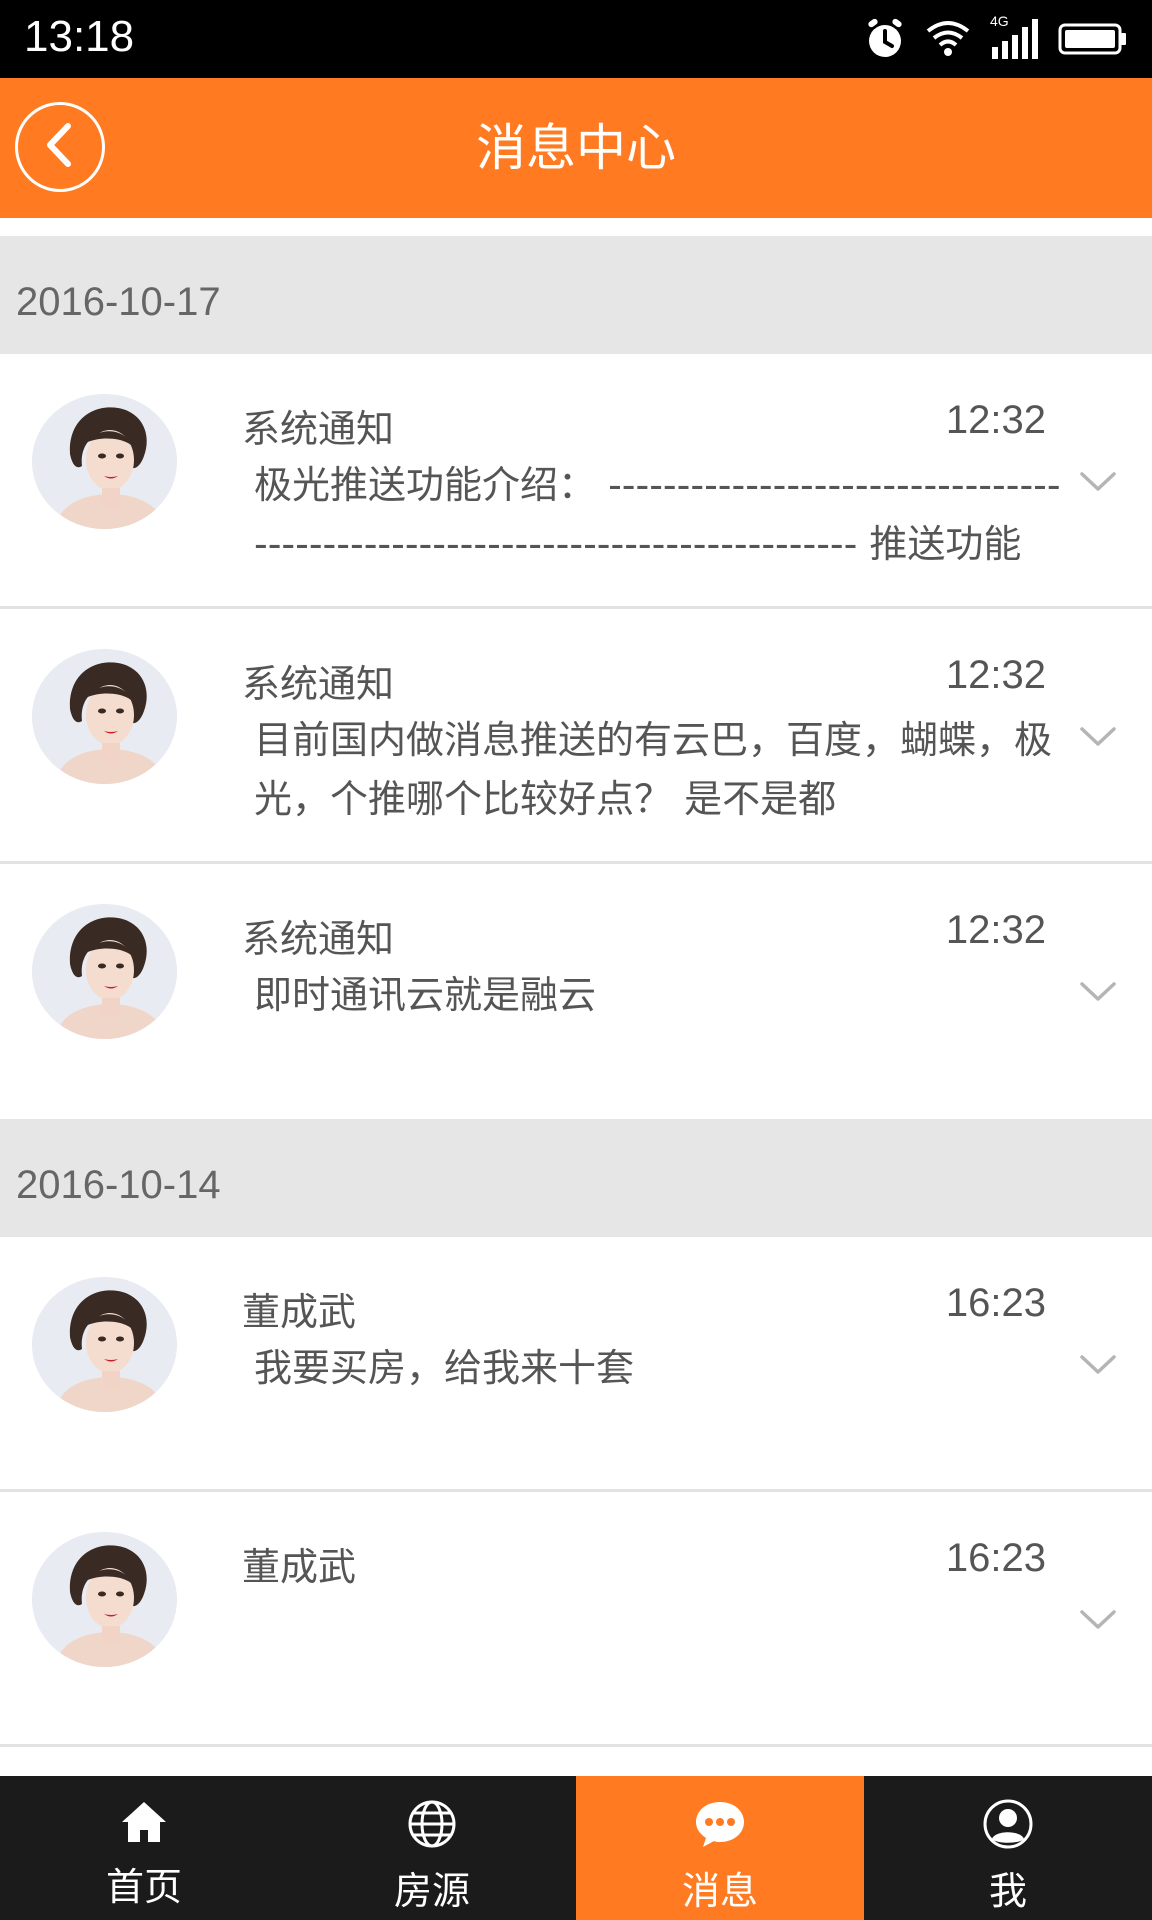 The width and height of the screenshot is (1152, 1920). I want to click on bottom-nav: 首页 房源 消息 我, so click(576, 1848).